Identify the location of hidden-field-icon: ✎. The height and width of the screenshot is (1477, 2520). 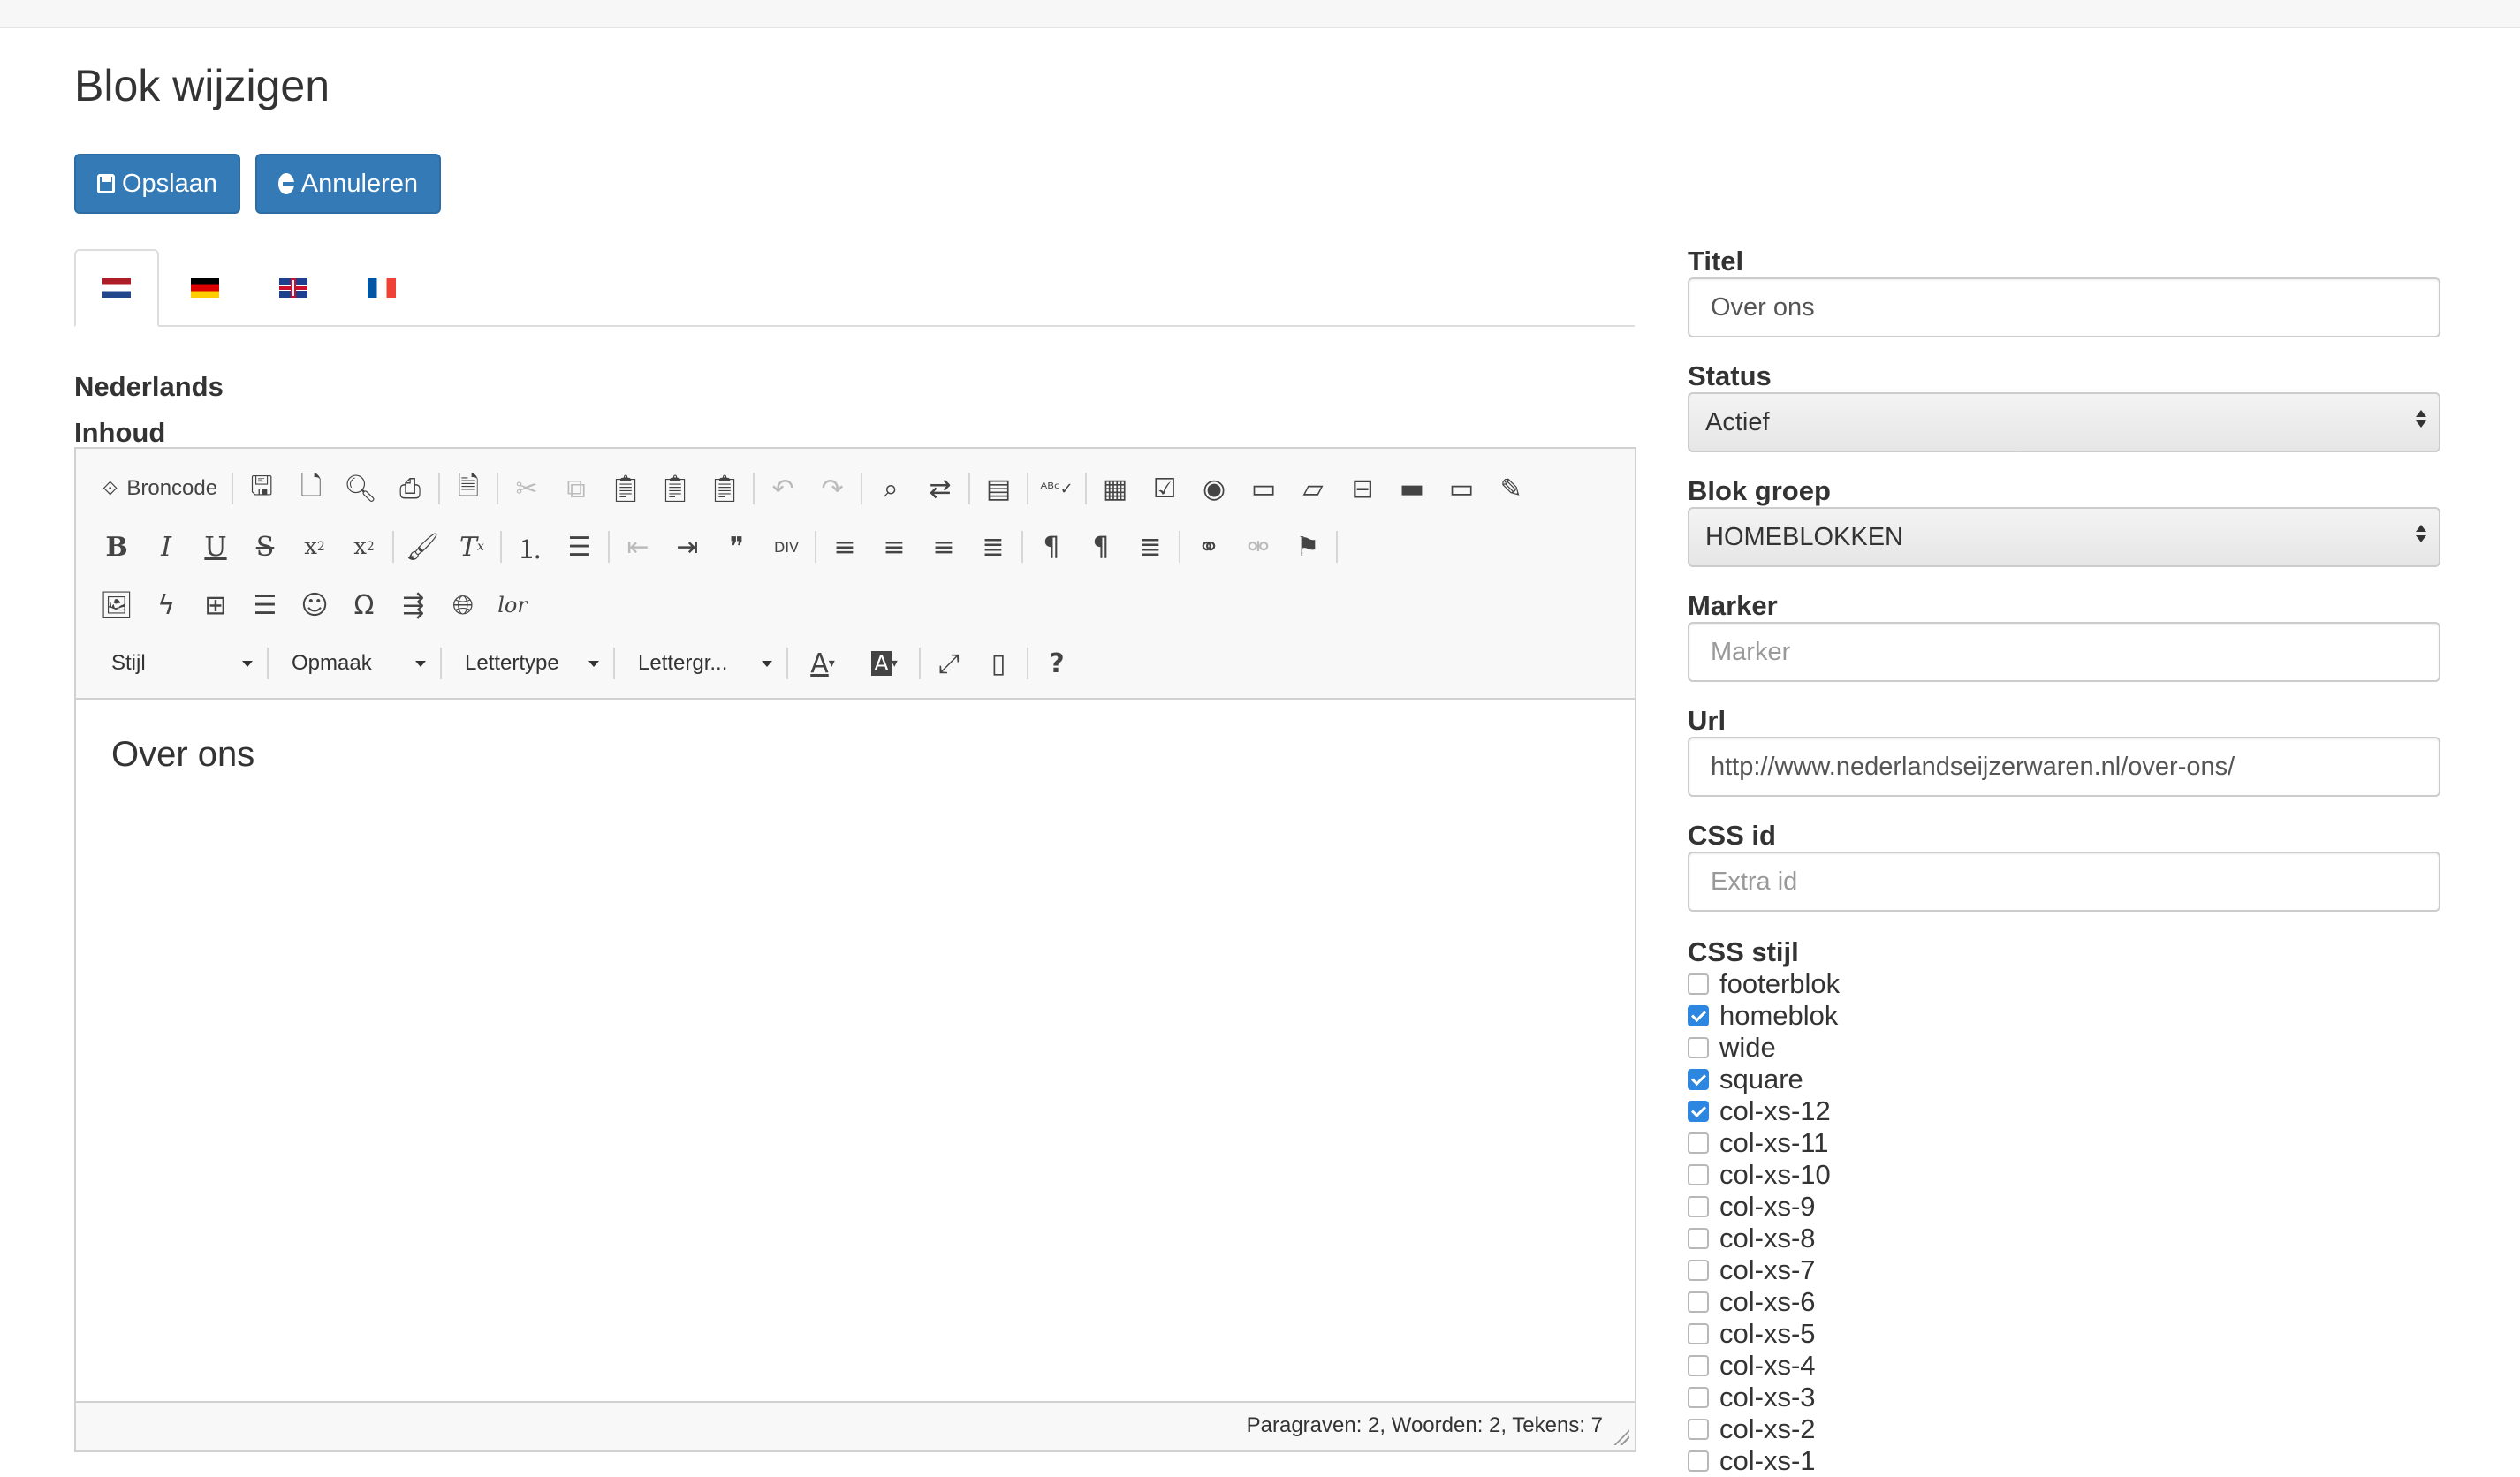
(1511, 488).